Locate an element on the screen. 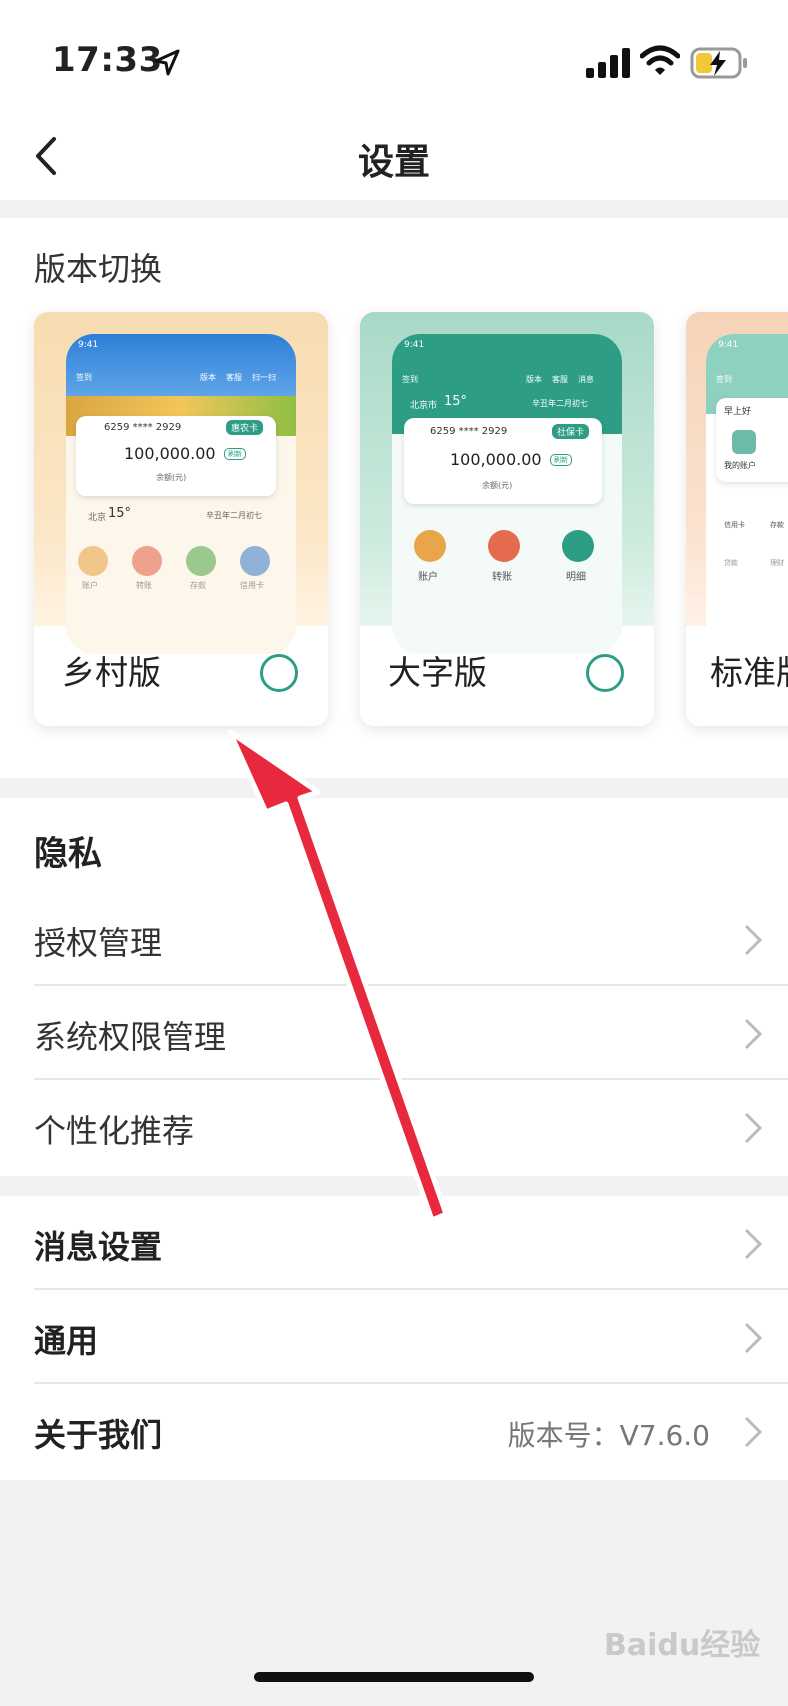 This screenshot has width=788, height=1706. large-preview-balance: 100,000.00 is located at coordinates (496, 459).